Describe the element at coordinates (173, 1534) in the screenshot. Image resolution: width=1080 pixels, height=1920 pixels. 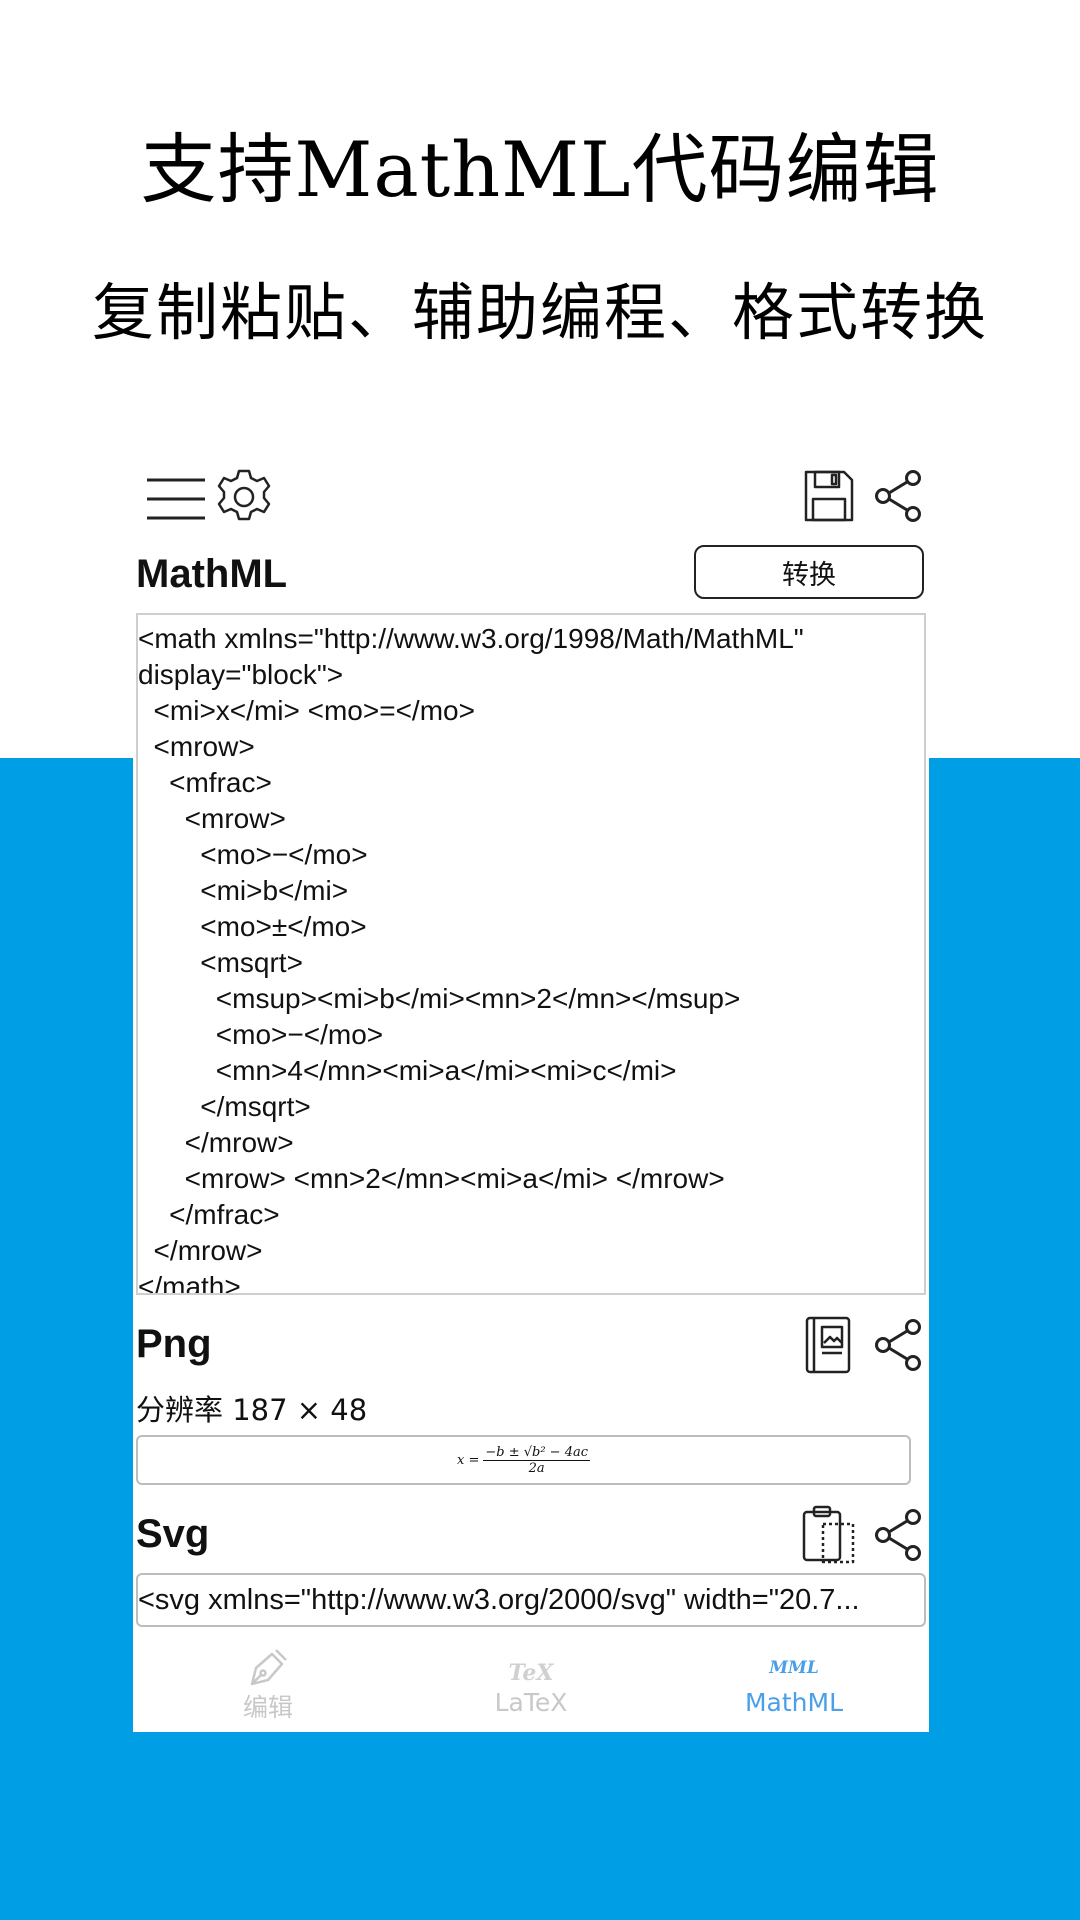
I see `svg-section-title: Svg` at that location.